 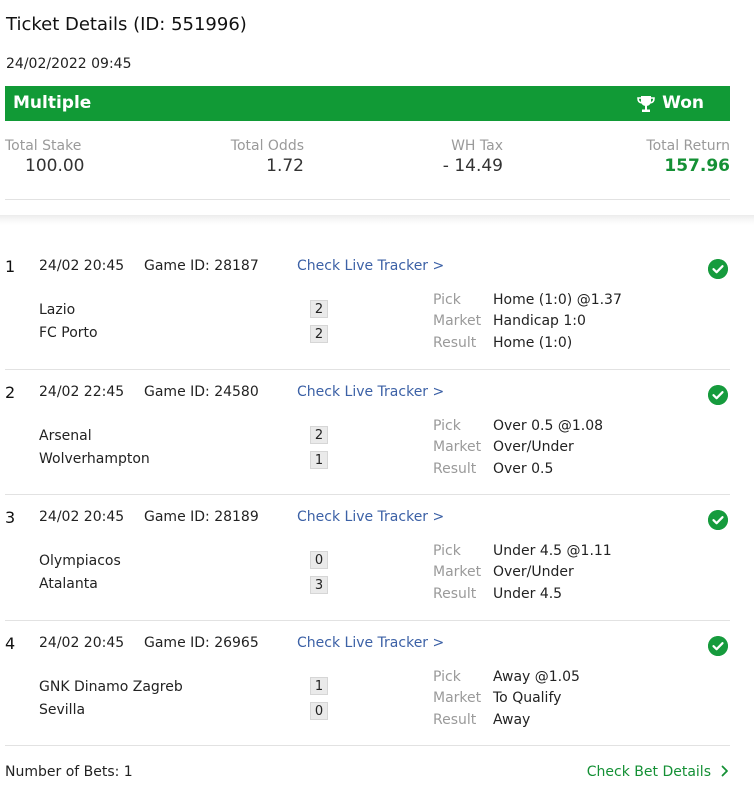 I want to click on result-value: Over 0.5, so click(x=523, y=468).